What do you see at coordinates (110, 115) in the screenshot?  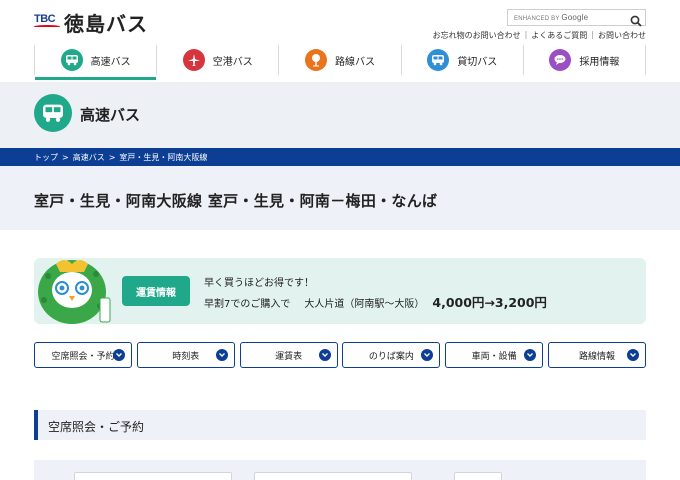 I see `page-title: 高速バス` at bounding box center [110, 115].